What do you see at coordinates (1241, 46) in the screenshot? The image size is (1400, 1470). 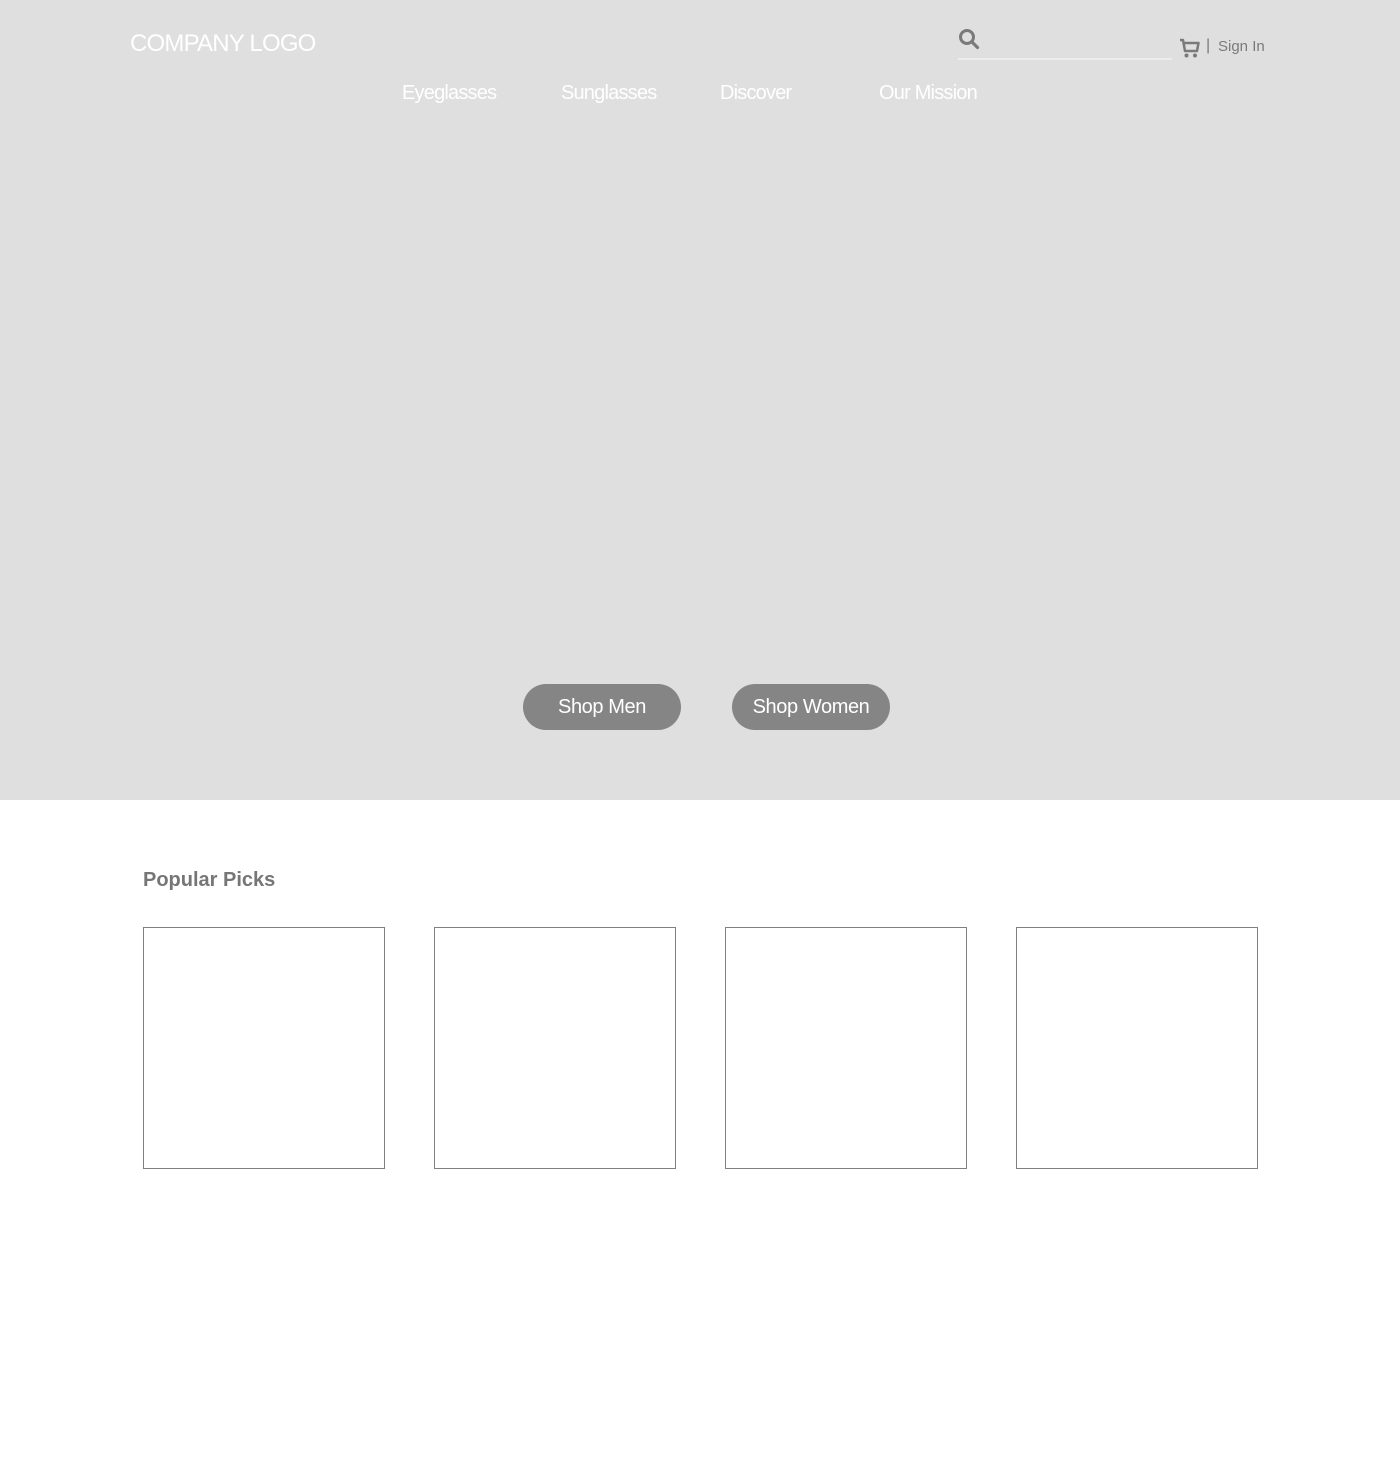 I see `sign-in-link: Sign In` at bounding box center [1241, 46].